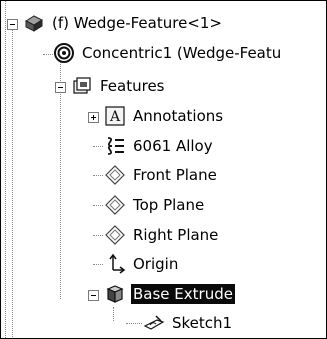  I want to click on tree-node-features: Features, so click(119, 86).